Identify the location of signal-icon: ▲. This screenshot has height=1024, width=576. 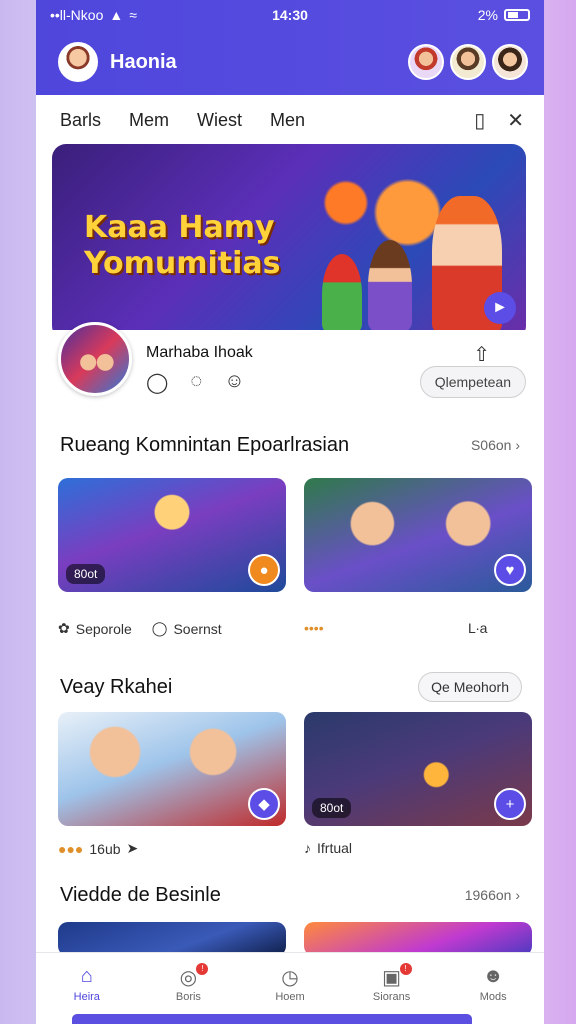
(116, 15).